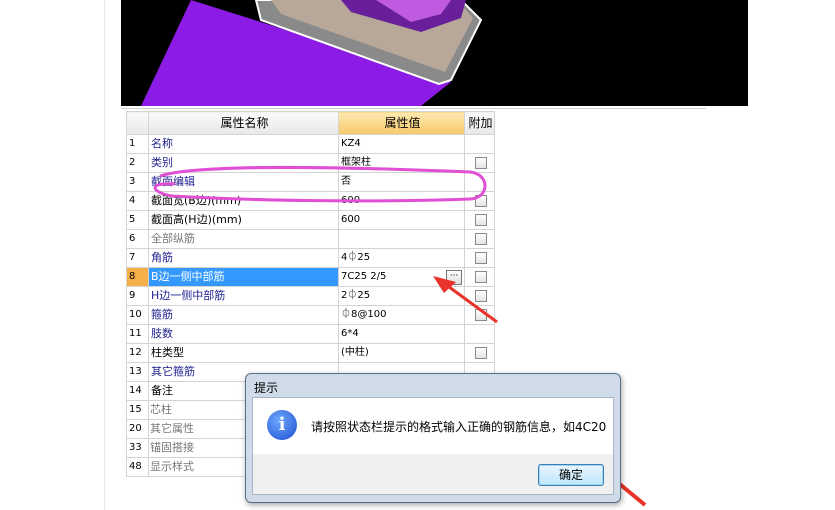 The width and height of the screenshot is (835, 510). What do you see at coordinates (266, 388) in the screenshot?
I see `dialog-title: 提示` at bounding box center [266, 388].